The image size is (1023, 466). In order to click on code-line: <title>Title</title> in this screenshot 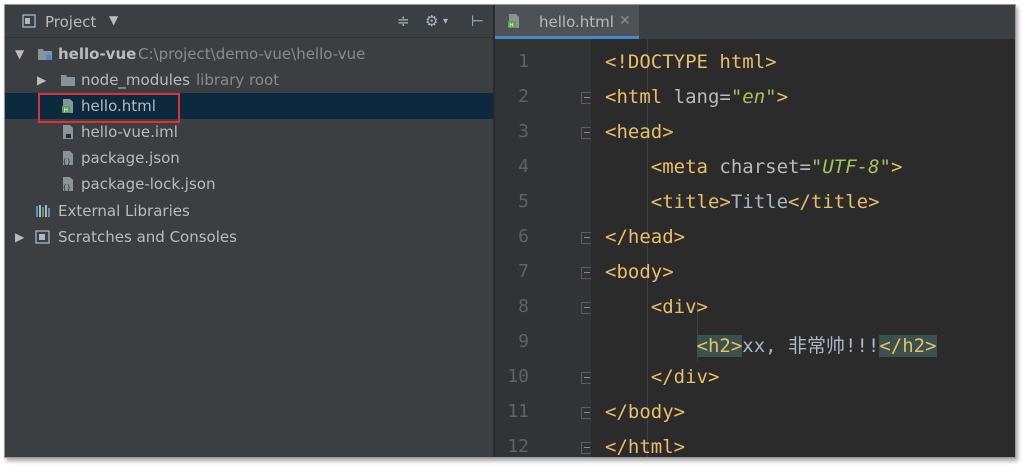, I will do `click(742, 202)`.